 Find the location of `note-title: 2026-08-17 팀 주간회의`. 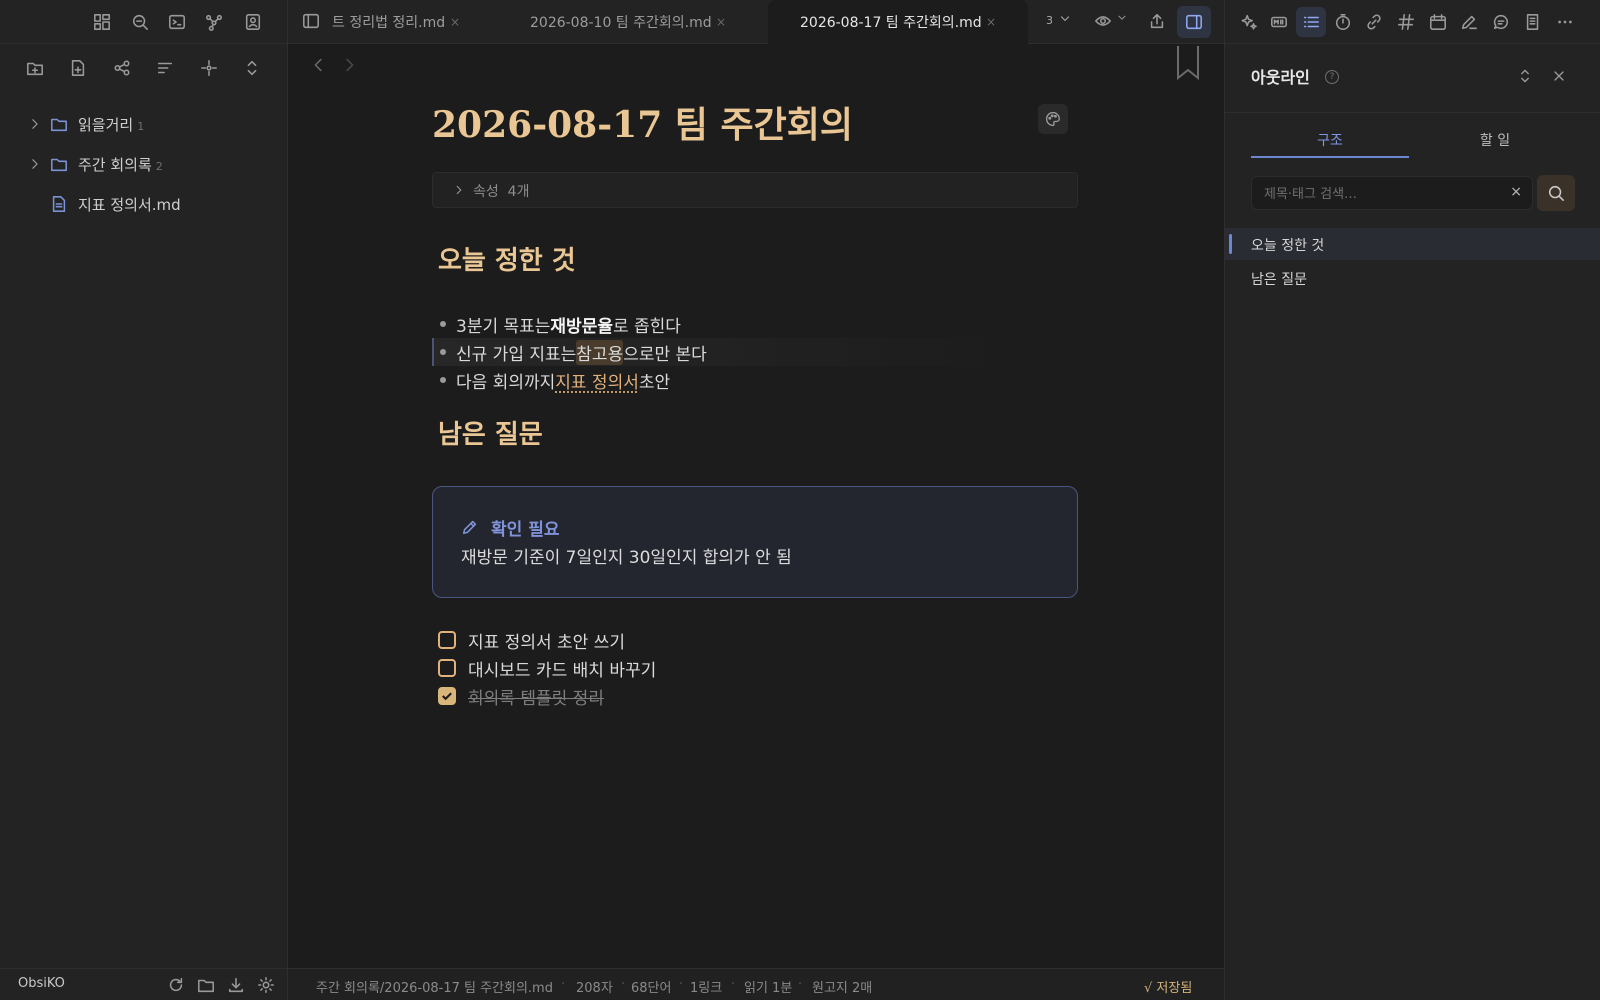

note-title: 2026-08-17 팀 주간회의 is located at coordinates (642, 122).